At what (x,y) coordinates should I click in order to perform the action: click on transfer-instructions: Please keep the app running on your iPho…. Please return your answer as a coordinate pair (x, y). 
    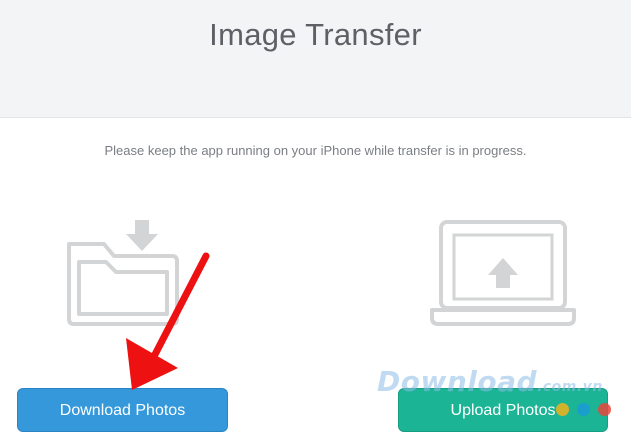
    Looking at the image, I should click on (315, 150).